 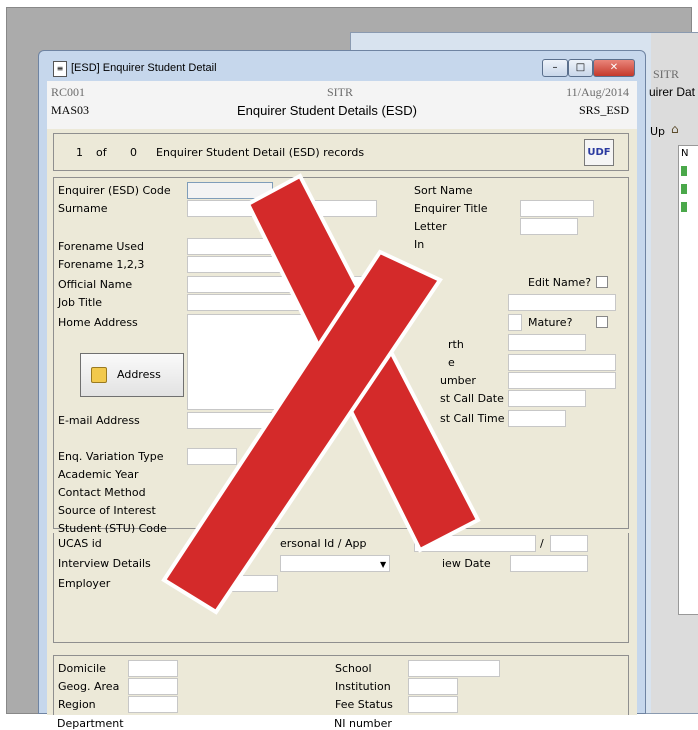 I want to click on domicile-label: Domicile, so click(x=82, y=668).